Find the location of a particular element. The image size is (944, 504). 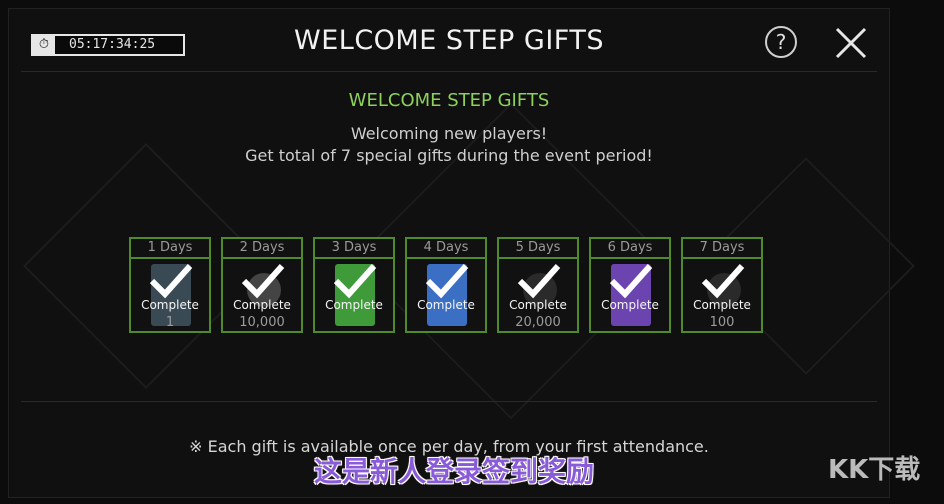

day-card-7: 7 Days Complete 100 is located at coordinates (722, 285).